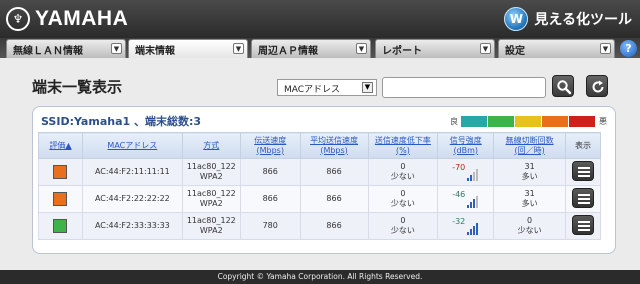 Image resolution: width=640 pixels, height=284 pixels. Describe the element at coordinates (320, 19) in the screenshot. I see `top-bar: ♆ YAMAHA W 見える化ツール` at that location.